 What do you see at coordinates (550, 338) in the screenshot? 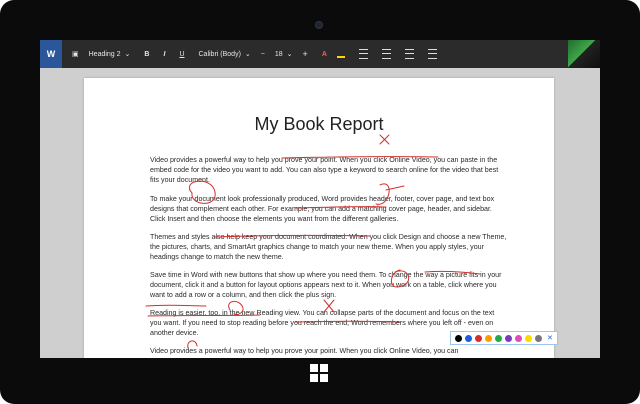
I see `close-icon: ✕` at bounding box center [550, 338].